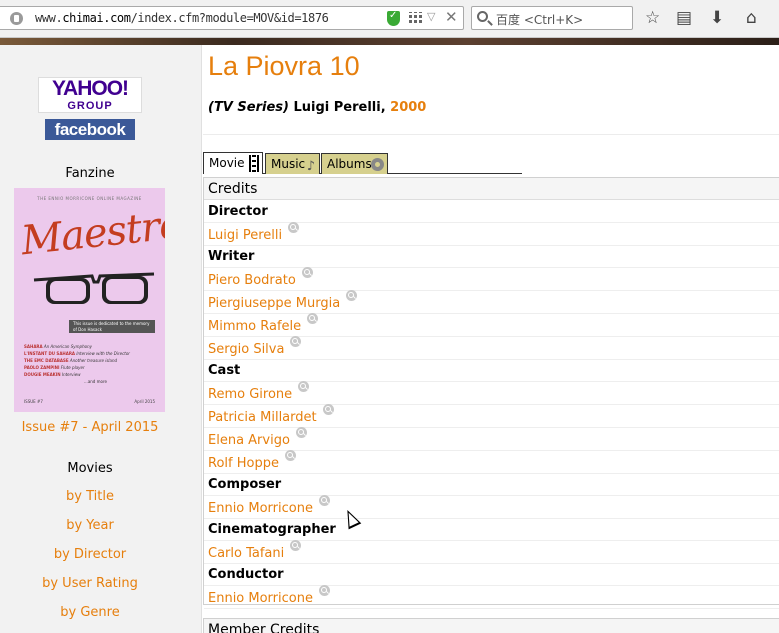 The width and height of the screenshot is (779, 633). Describe the element at coordinates (491, 575) in the screenshot. I see `credit-role-conductor: Conductor` at that location.